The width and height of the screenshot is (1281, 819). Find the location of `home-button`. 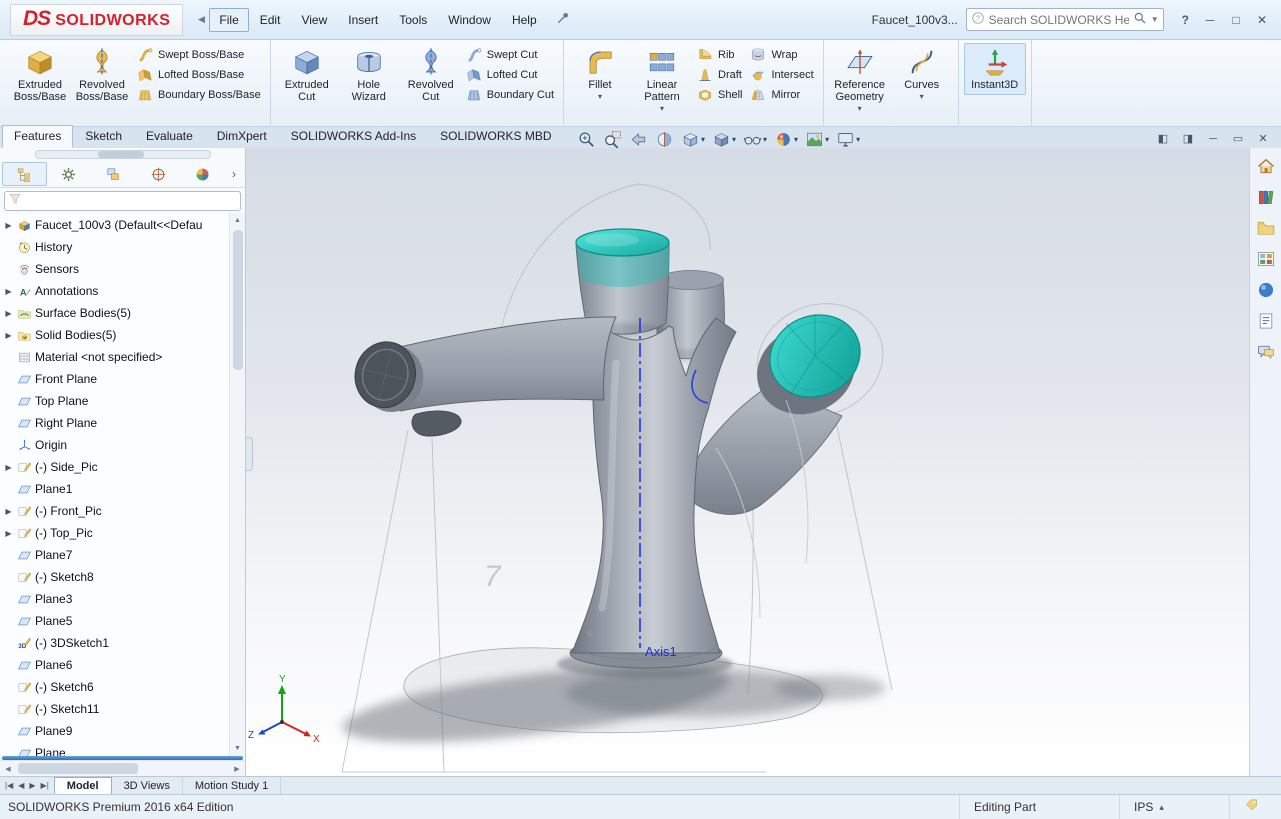

home-button is located at coordinates (1266, 166).